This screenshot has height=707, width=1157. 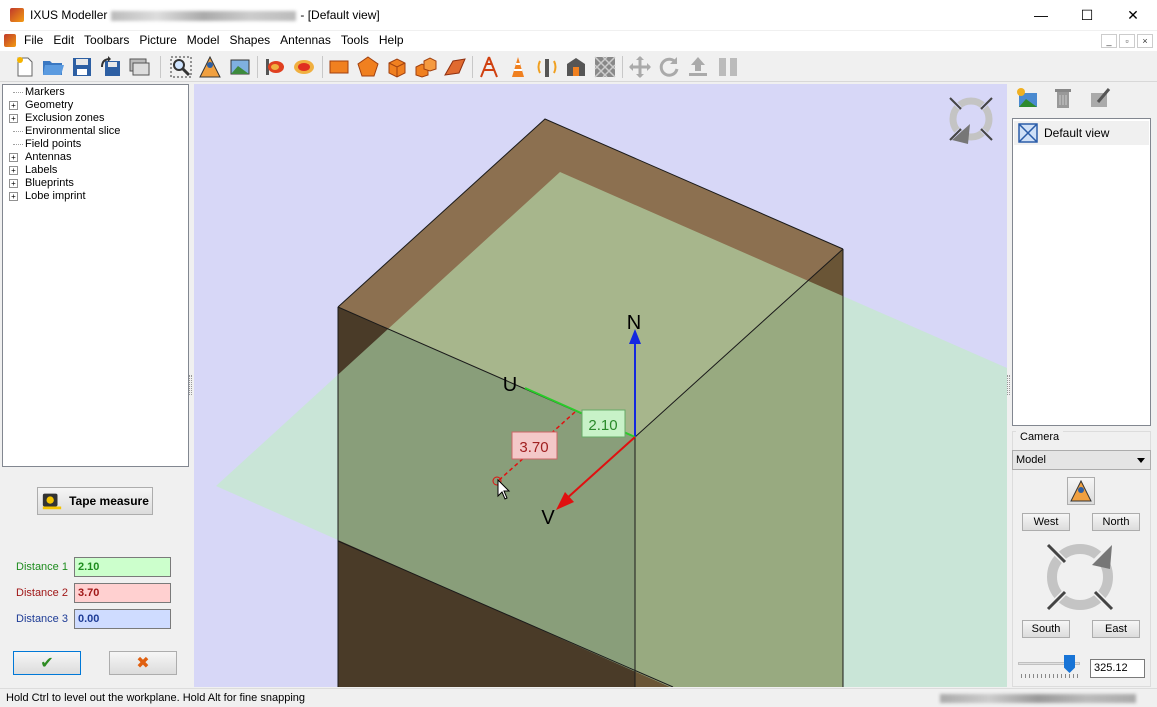 I want to click on confirm-button: ✔, so click(x=47, y=663).